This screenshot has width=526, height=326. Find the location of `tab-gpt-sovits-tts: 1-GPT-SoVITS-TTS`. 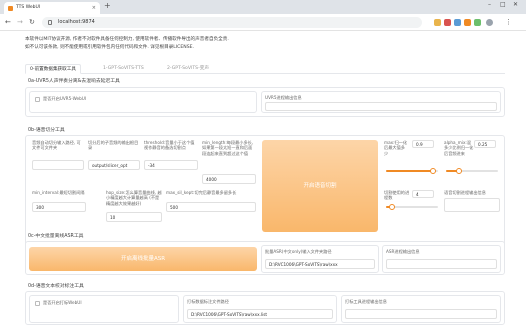

tab-gpt-sovits-tts: 1-GPT-SoVITS-TTS is located at coordinates (123, 69).